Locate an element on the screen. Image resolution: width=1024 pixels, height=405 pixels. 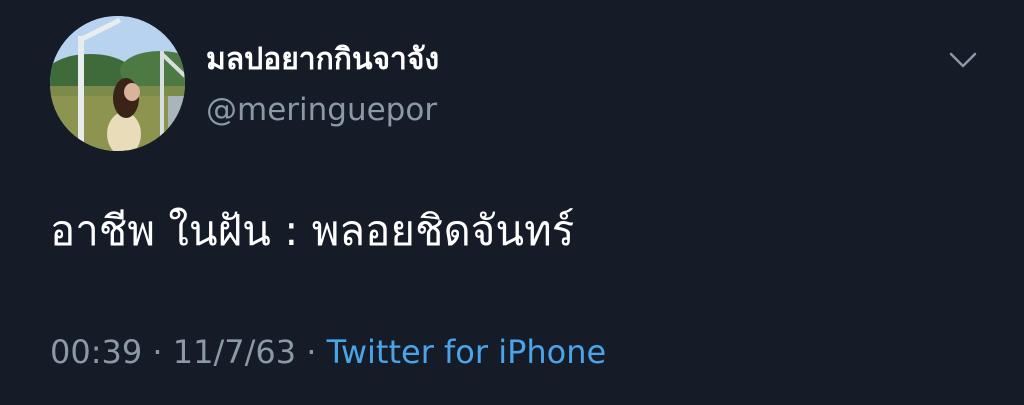
profile-photo-avatar is located at coordinates (117, 83).